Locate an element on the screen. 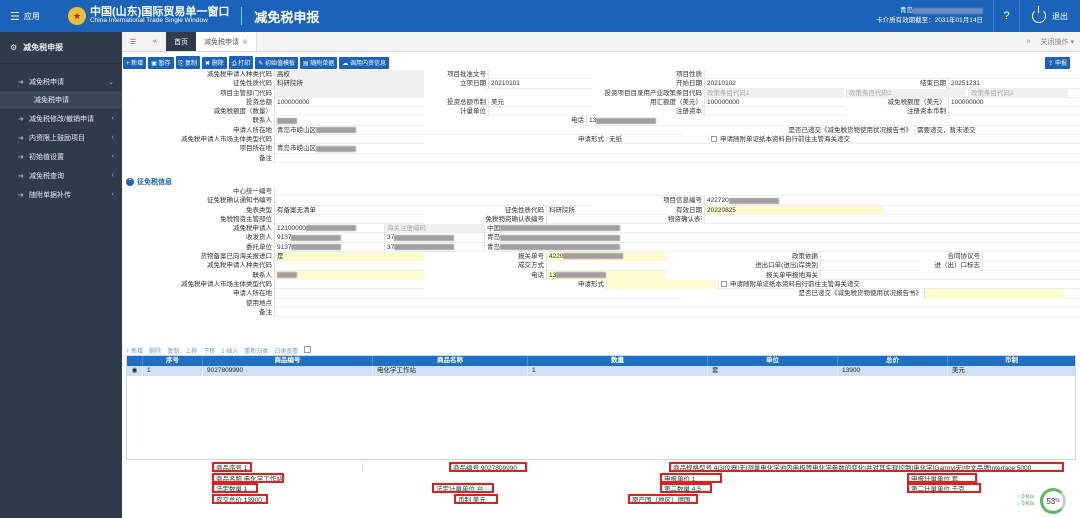 The image size is (1080, 518). form-field: 高校 is located at coordinates (349, 75).